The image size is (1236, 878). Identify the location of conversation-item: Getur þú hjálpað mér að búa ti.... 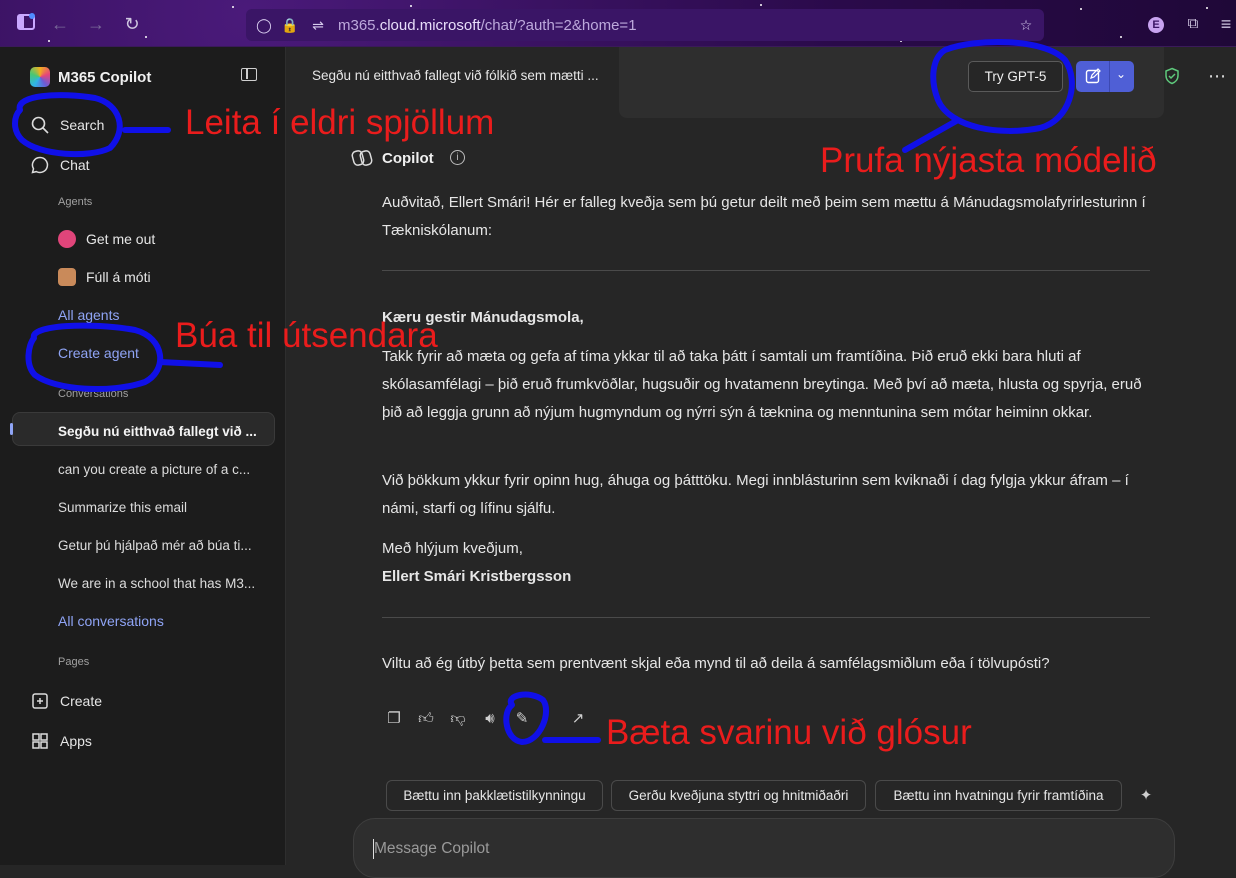
(155, 545).